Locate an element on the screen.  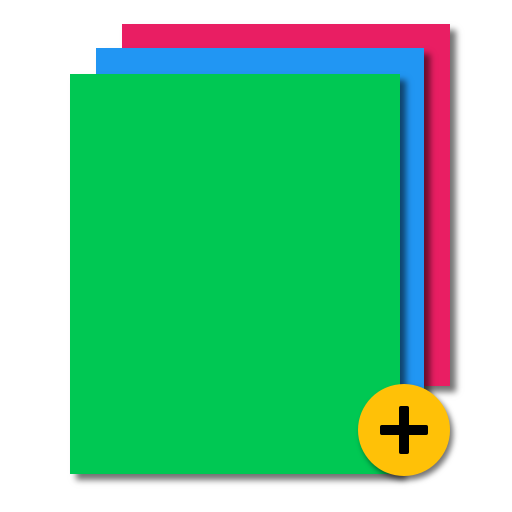
plus-icon is located at coordinates (404, 430).